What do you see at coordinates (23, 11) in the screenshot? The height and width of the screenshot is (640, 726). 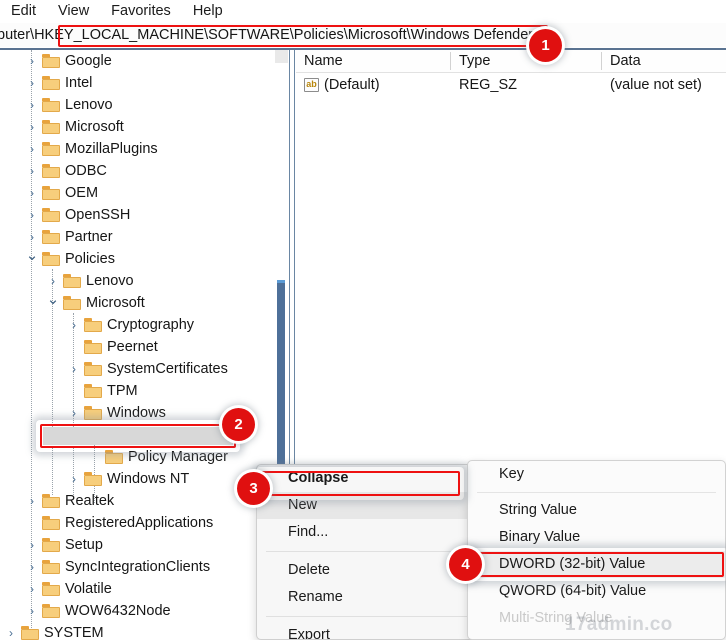 I see `menu-item-edit: Edit` at bounding box center [23, 11].